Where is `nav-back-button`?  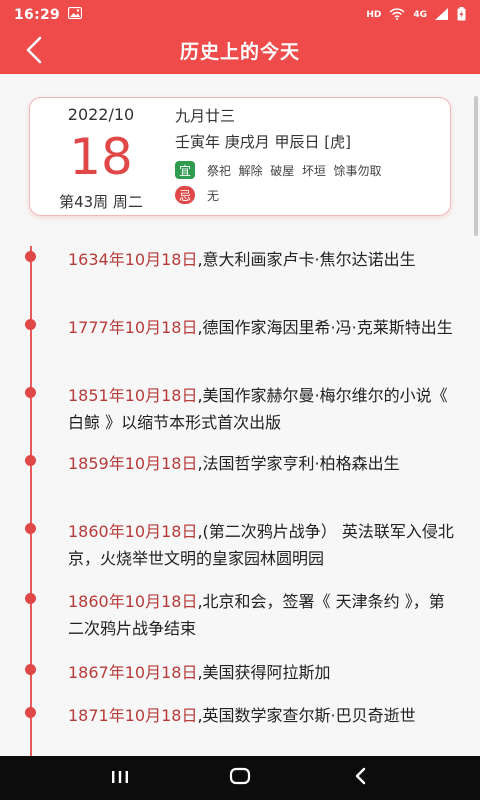 nav-back-button is located at coordinates (360, 778).